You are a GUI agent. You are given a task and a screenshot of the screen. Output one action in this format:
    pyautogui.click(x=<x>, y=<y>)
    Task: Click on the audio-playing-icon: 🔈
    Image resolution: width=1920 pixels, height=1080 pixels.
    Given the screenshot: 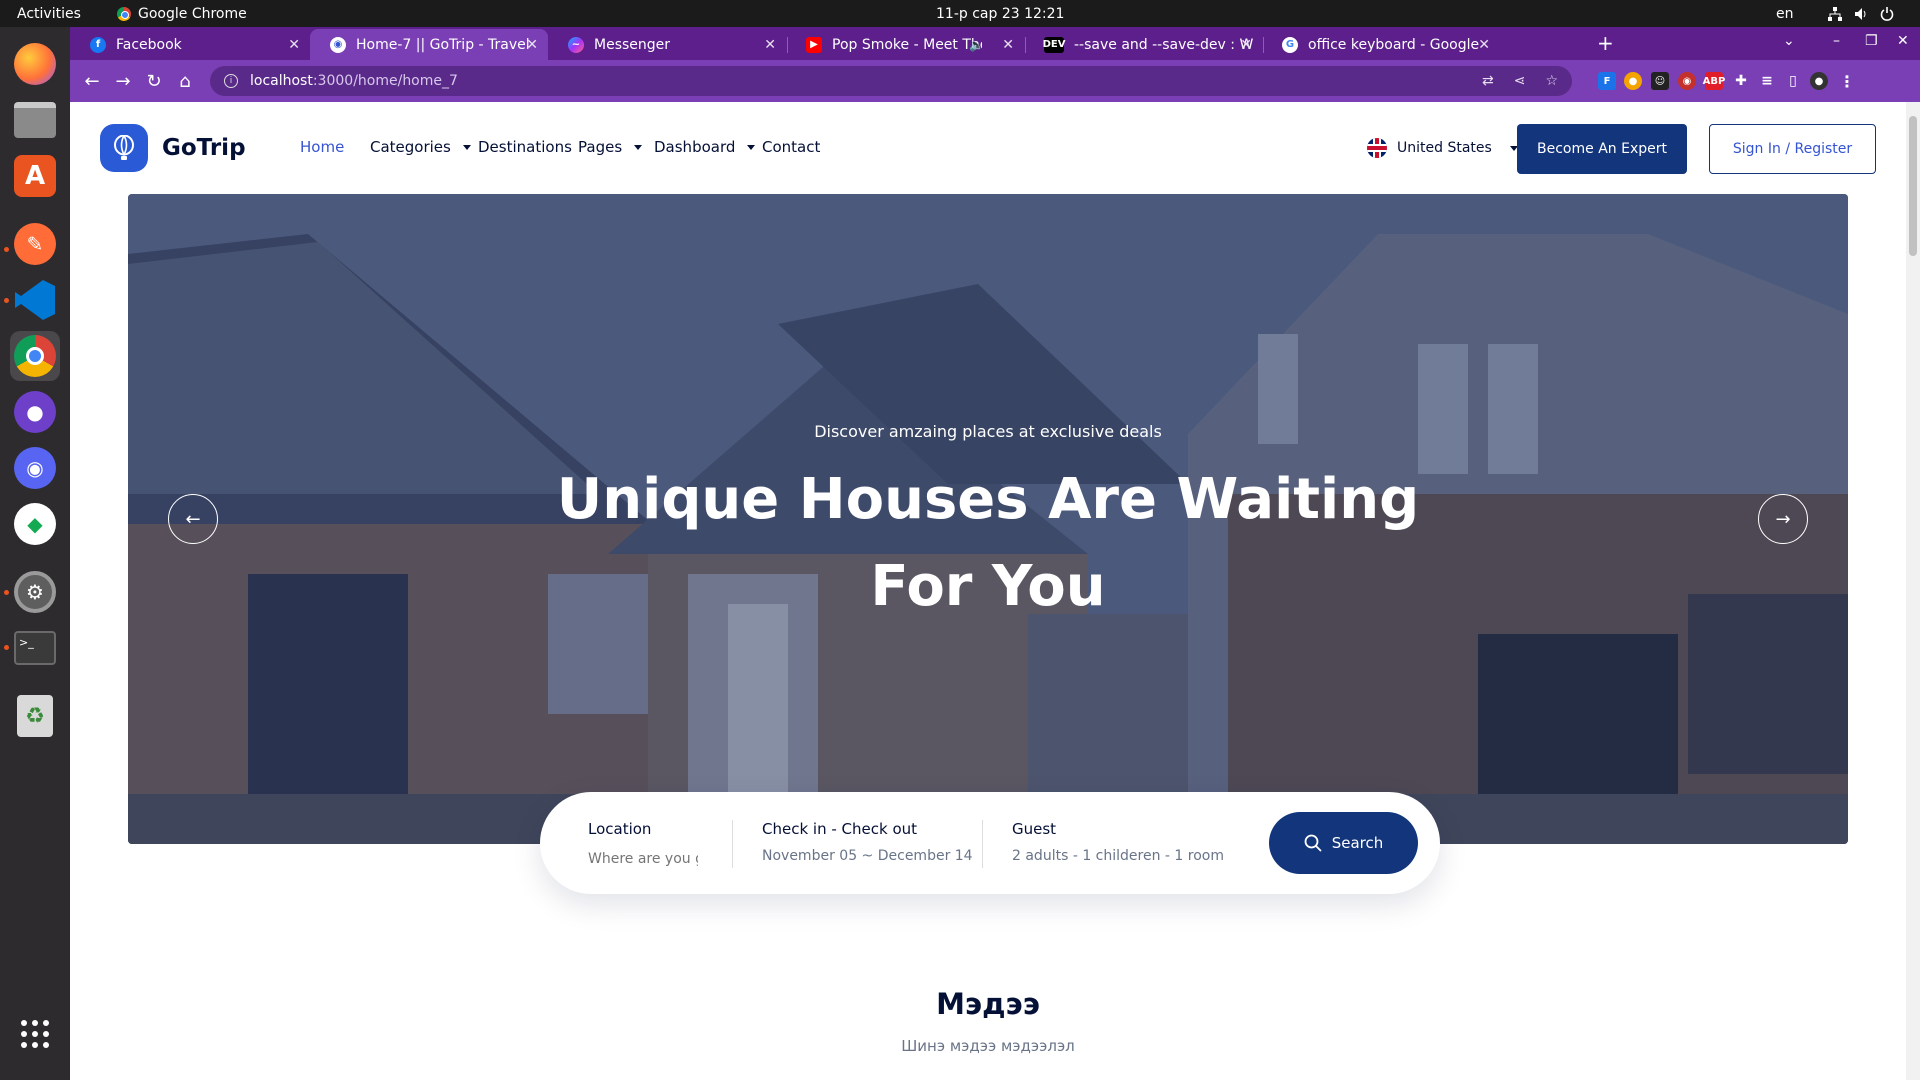 What is the action you would take?
    pyautogui.click(x=976, y=45)
    